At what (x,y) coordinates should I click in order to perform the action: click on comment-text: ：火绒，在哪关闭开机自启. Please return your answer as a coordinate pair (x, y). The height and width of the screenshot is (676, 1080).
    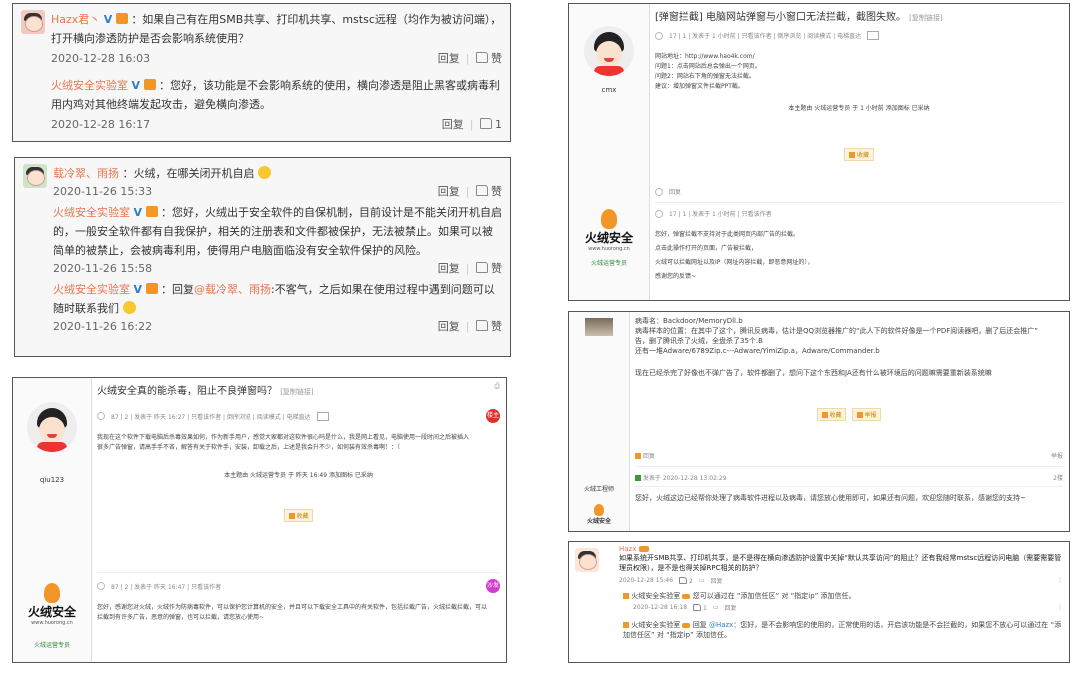
    Looking at the image, I should click on (188, 173).